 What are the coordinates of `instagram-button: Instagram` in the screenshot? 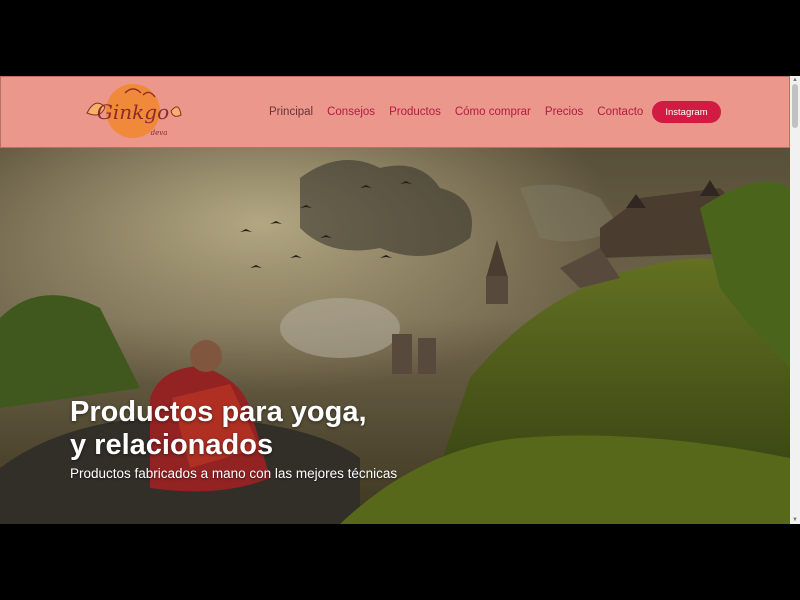 It's located at (686, 112).